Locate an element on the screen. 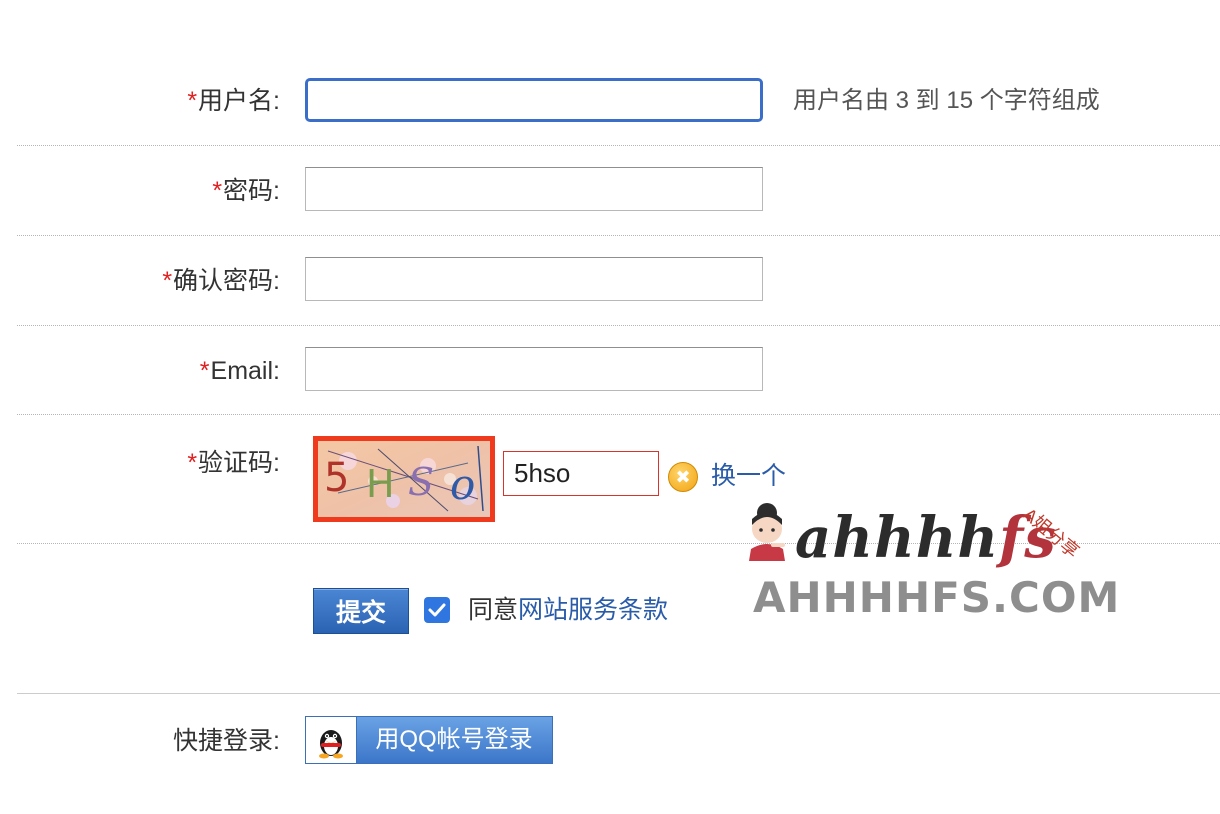 This screenshot has height=814, width=1220. section-divider is located at coordinates (618, 693).